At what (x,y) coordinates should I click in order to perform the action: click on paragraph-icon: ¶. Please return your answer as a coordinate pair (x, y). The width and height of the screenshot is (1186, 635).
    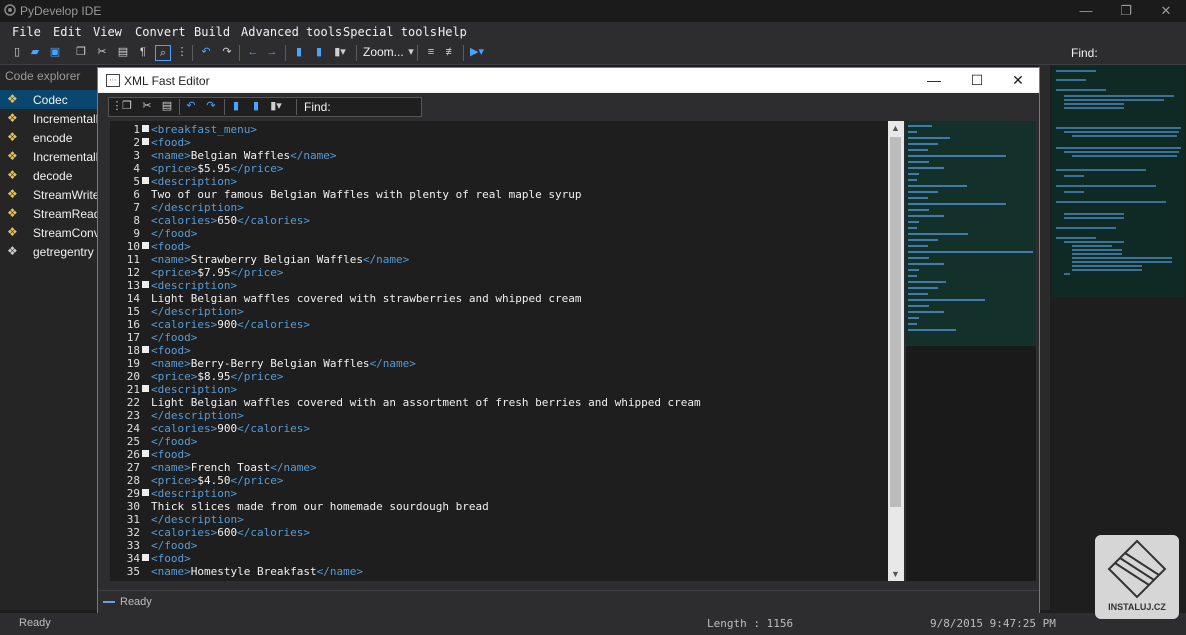
    Looking at the image, I should click on (143, 52).